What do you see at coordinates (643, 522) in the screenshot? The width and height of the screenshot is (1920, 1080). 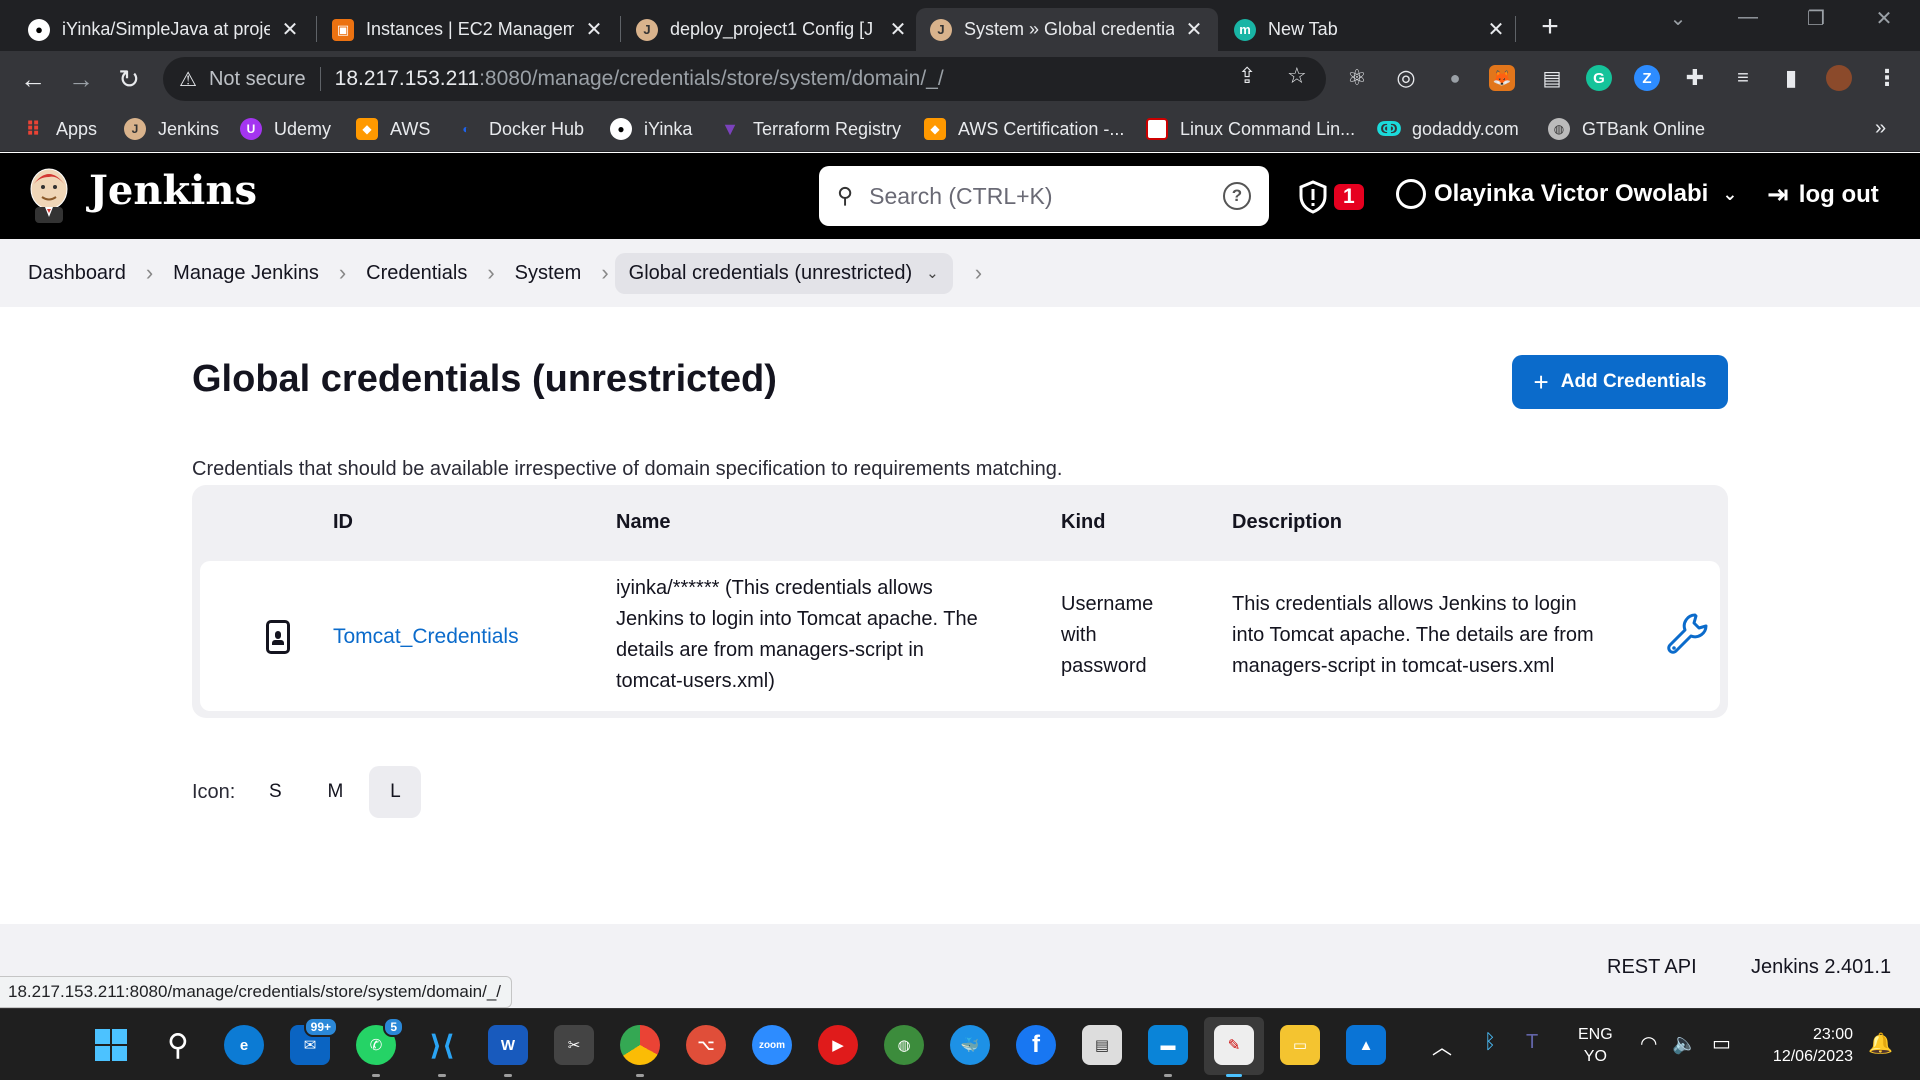 I see `column-header-name: Name` at bounding box center [643, 522].